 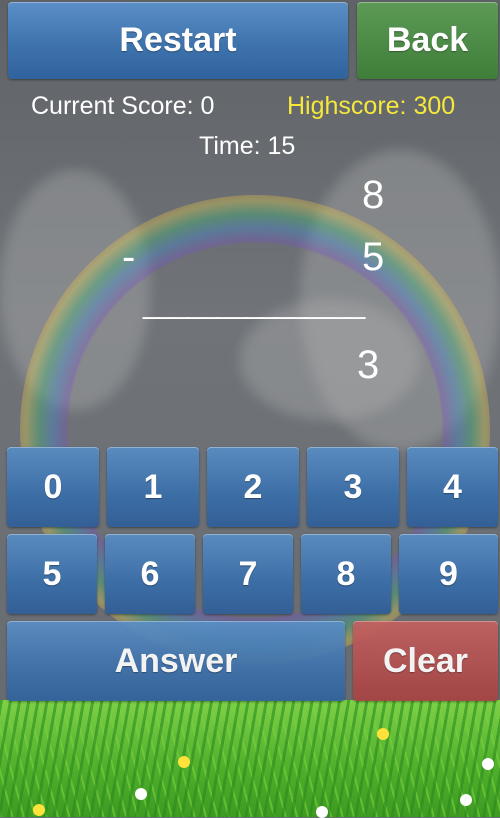 I want to click on key-label: 7, so click(x=248, y=573).